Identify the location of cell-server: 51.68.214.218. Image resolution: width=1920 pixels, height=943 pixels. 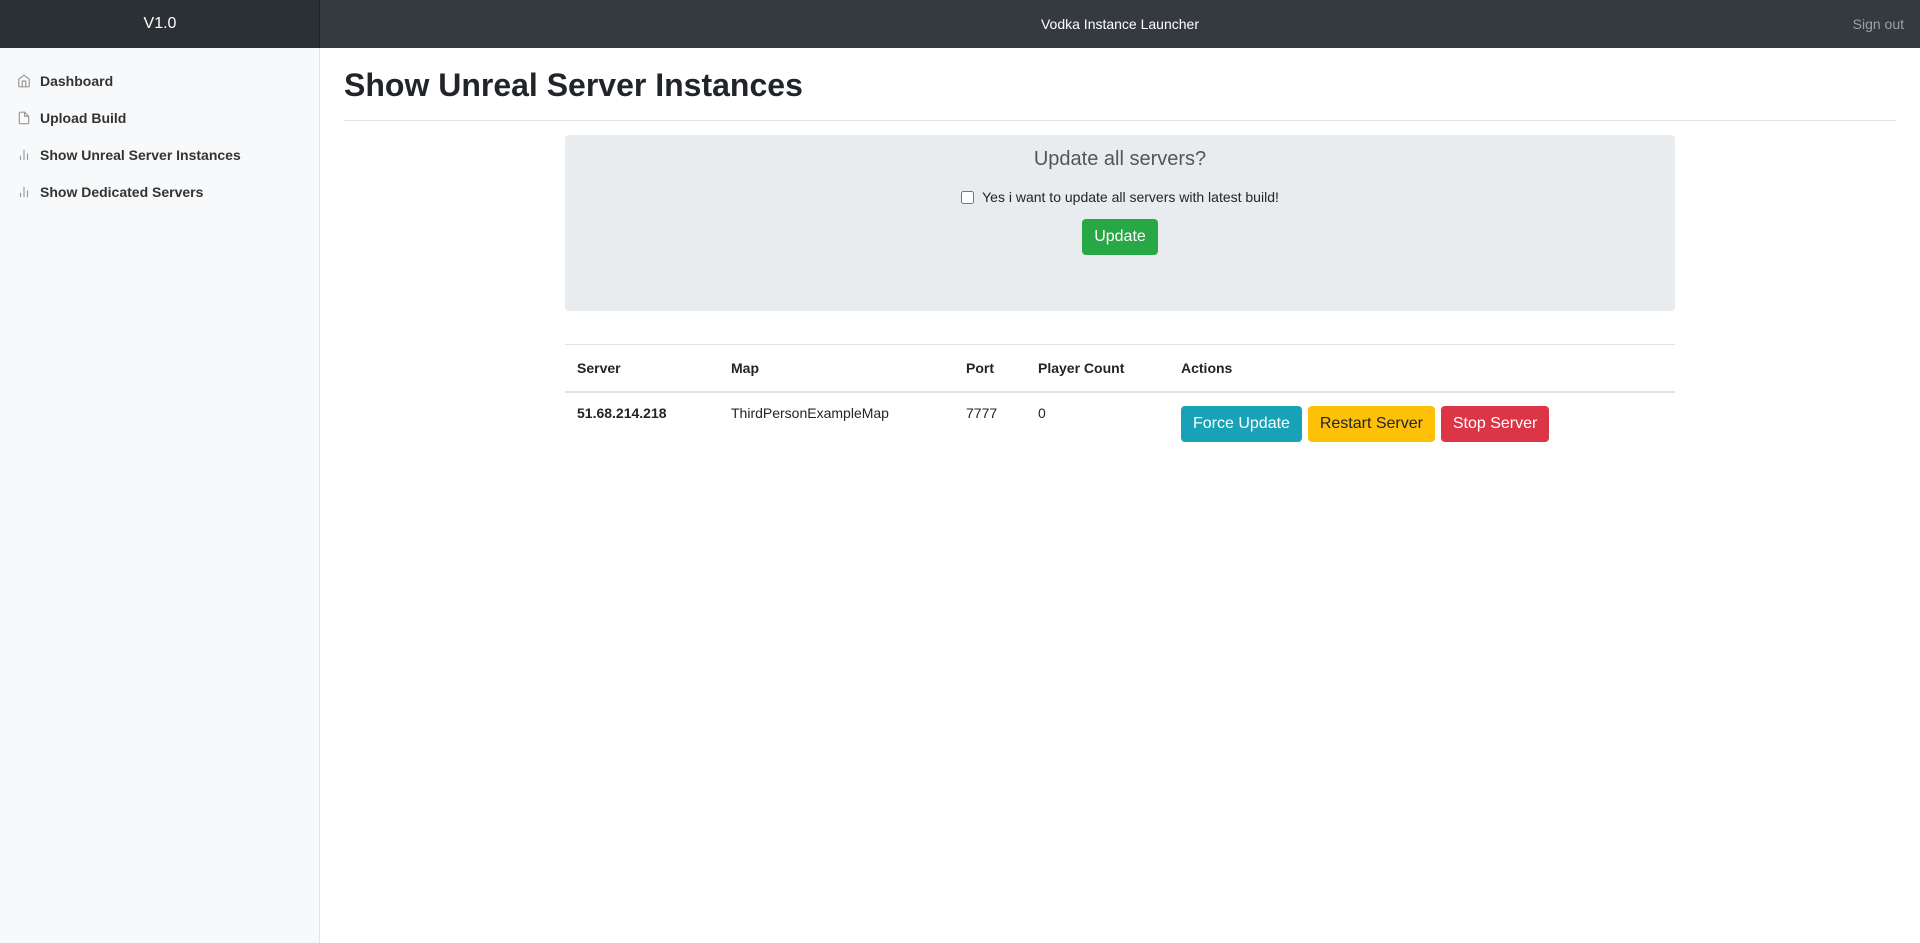
(622, 412).